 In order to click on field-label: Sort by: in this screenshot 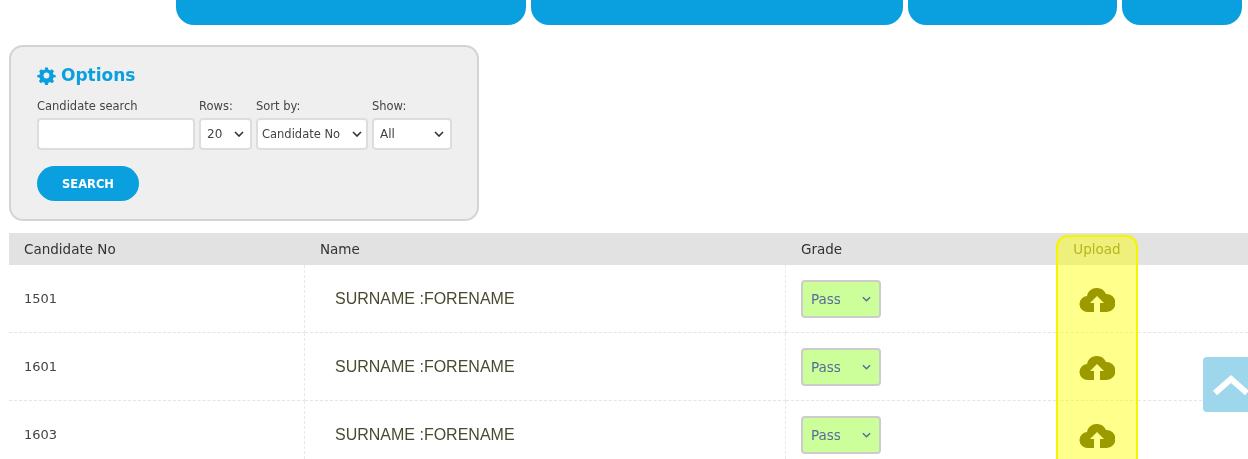, I will do `click(279, 106)`.